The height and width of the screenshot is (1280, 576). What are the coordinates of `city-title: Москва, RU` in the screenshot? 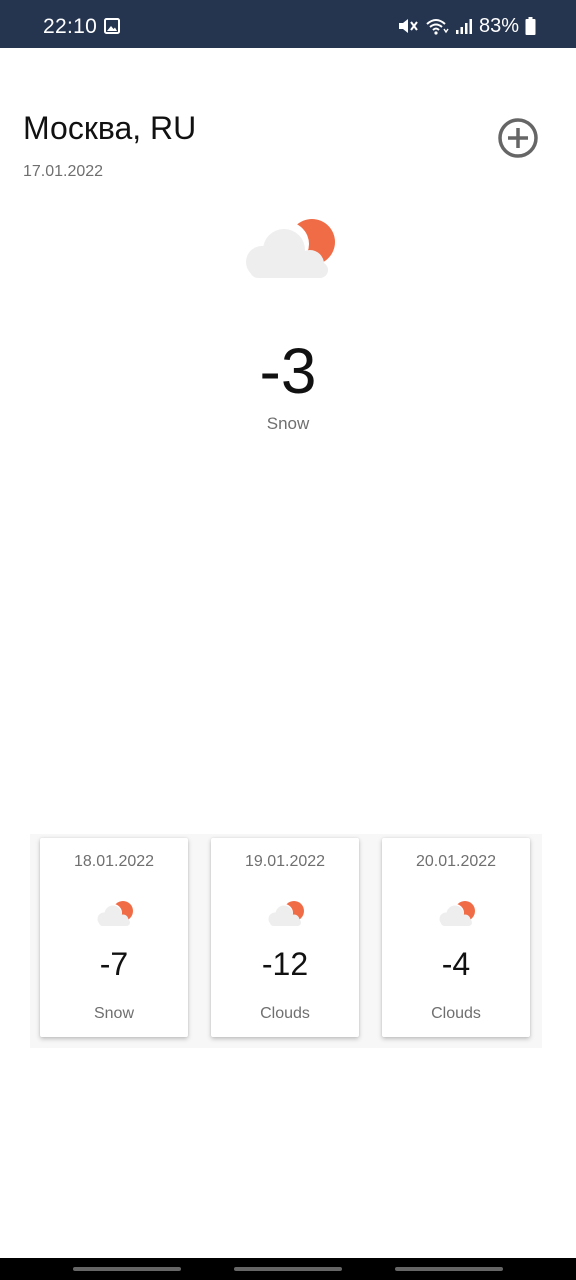 It's located at (110, 128).